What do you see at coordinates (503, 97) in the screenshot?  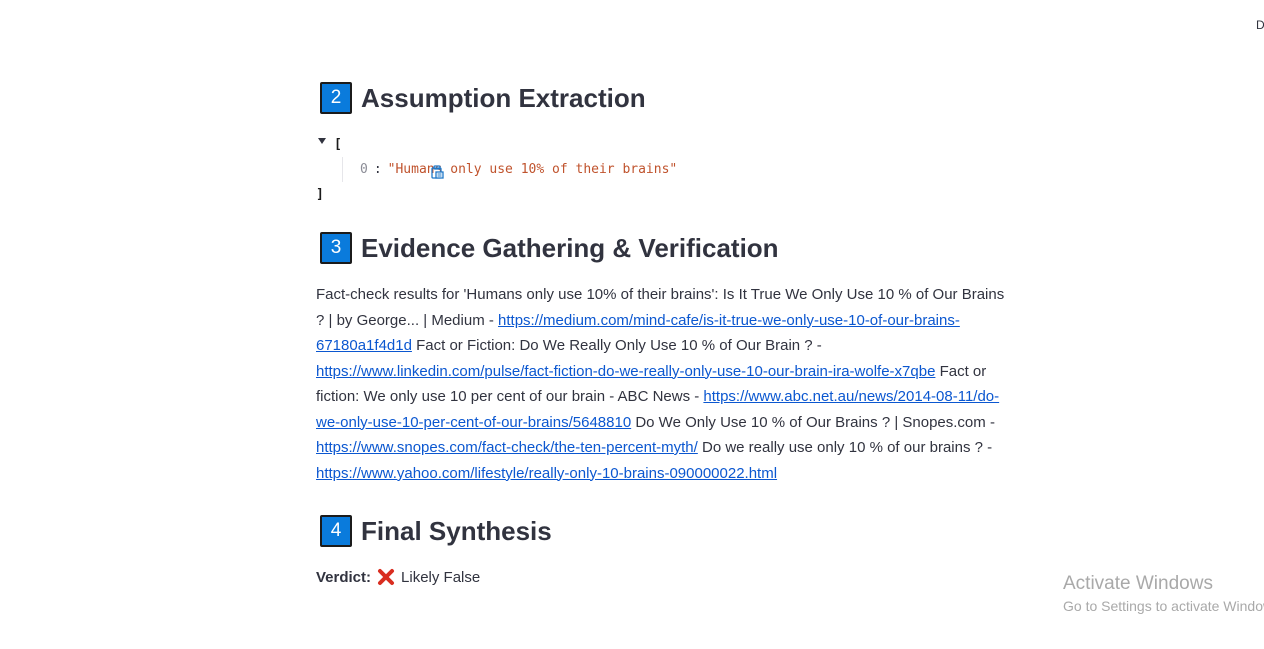 I see `section-title: Assumption Extraction` at bounding box center [503, 97].